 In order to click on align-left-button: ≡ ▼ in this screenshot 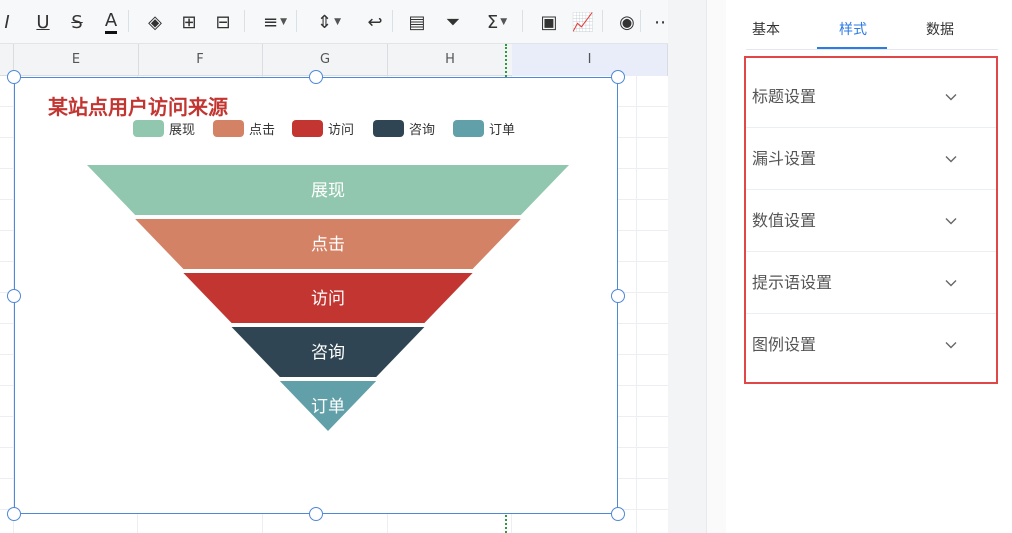, I will do `click(275, 22)`.